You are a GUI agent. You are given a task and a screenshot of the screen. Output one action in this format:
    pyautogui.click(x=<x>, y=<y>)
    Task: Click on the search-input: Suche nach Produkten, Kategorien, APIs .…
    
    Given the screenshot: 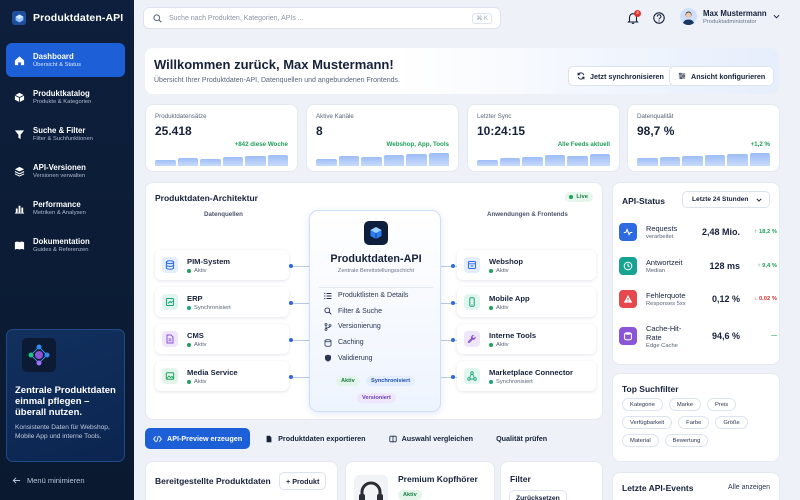 What is the action you would take?
    pyautogui.click(x=322, y=18)
    